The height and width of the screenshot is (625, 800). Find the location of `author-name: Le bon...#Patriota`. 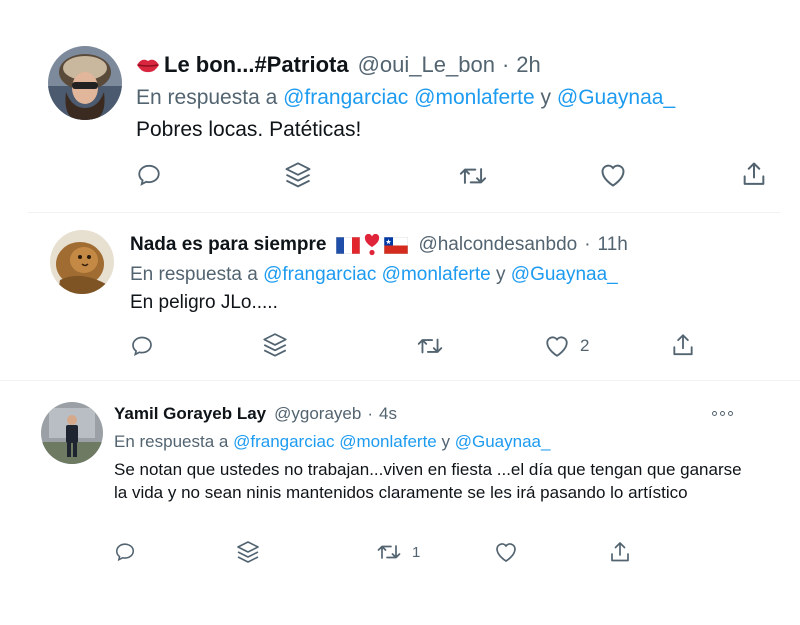

author-name: Le bon...#Patriota is located at coordinates (256, 65).